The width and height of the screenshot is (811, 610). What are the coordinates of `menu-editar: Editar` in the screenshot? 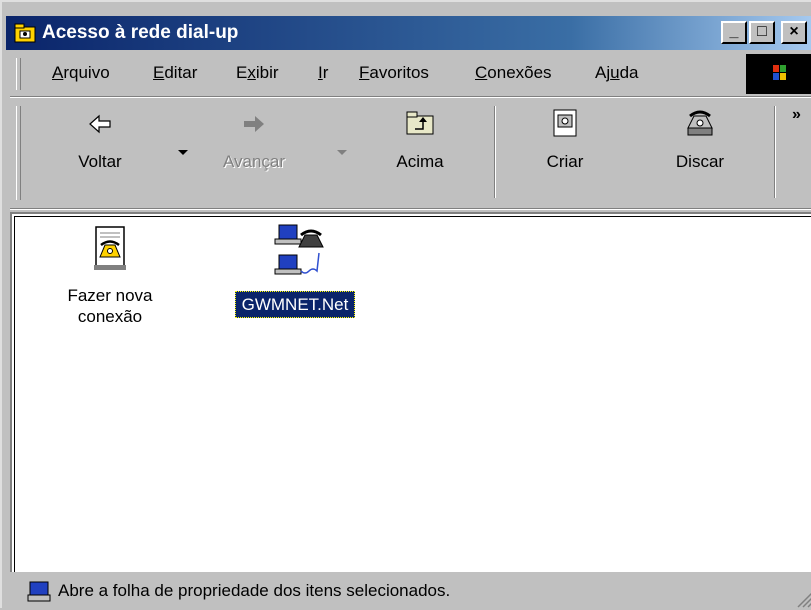 It's located at (175, 73).